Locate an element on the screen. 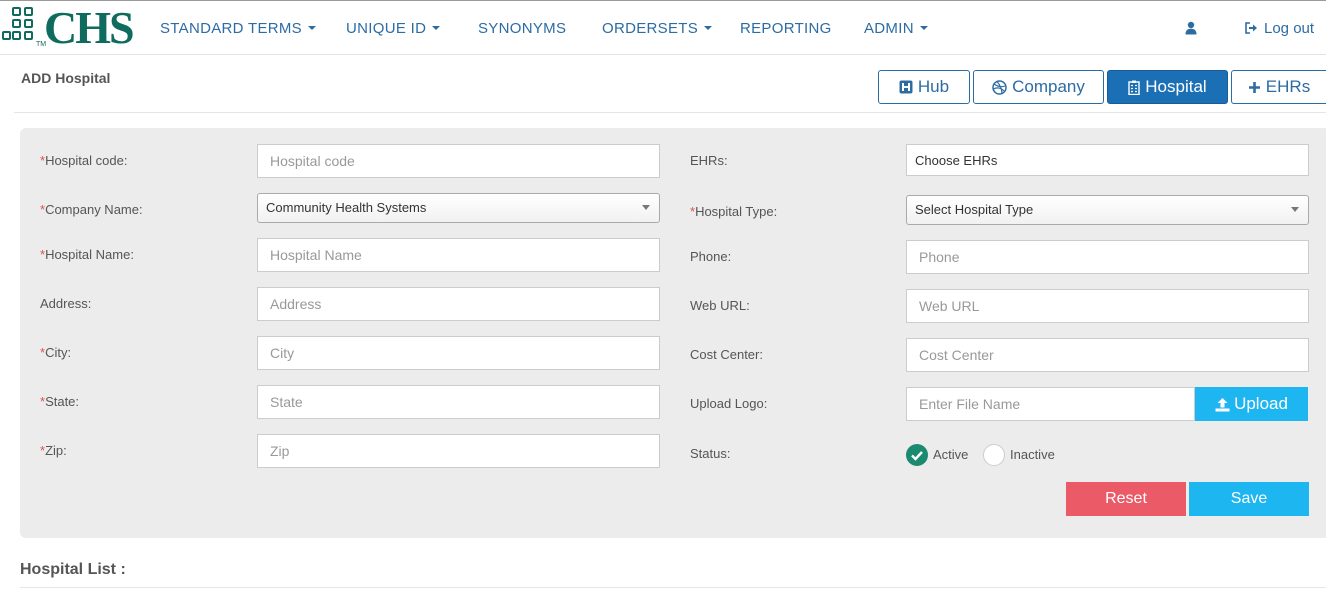  status-inactive-label: Inactive is located at coordinates (1032, 454).